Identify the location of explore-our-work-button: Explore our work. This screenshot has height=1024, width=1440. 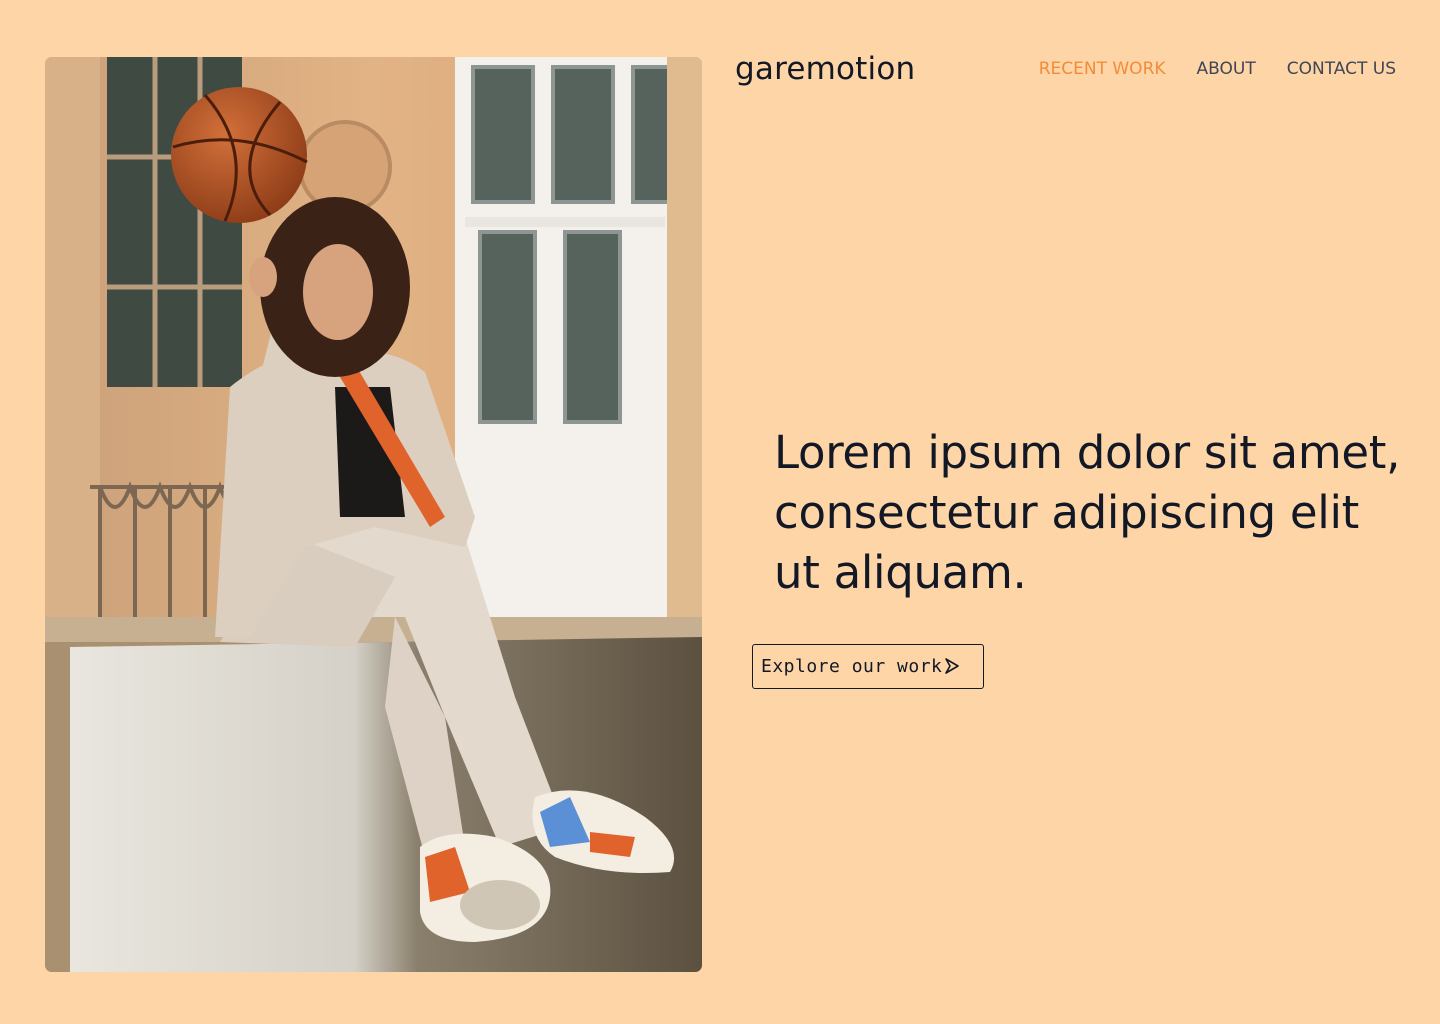
(868, 666).